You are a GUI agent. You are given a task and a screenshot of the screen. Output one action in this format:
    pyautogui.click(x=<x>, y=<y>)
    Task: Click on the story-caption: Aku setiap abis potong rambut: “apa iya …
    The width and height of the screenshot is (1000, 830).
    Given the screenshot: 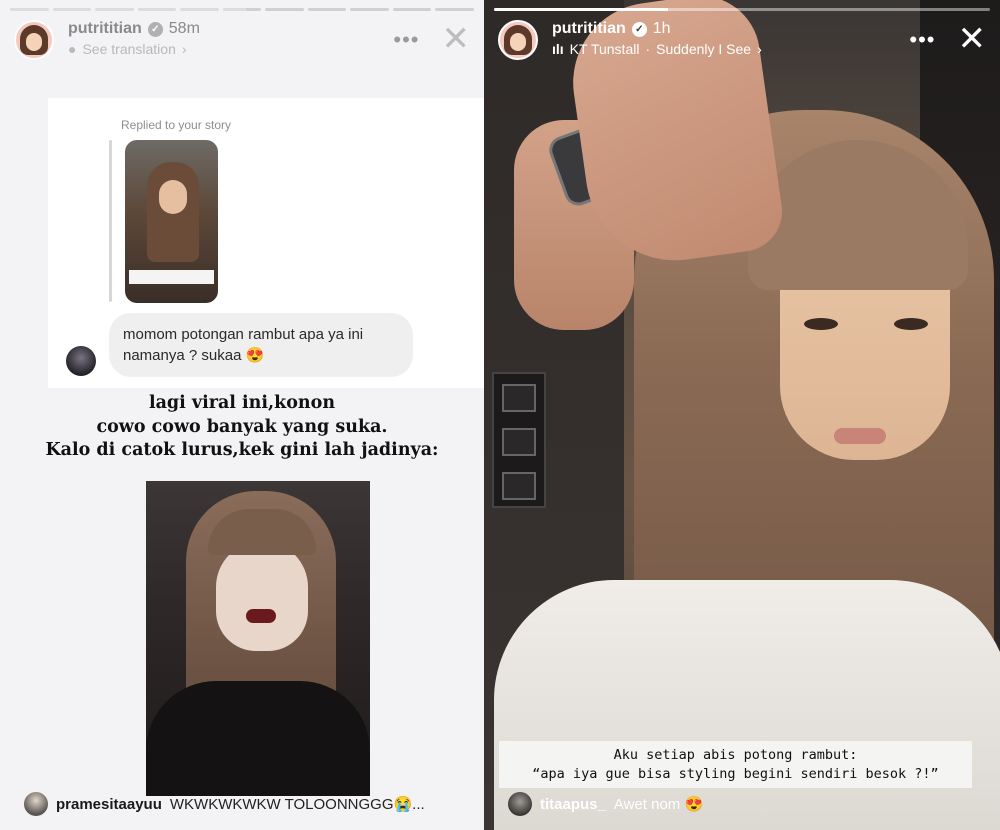 What is the action you would take?
    pyautogui.click(x=735, y=764)
    